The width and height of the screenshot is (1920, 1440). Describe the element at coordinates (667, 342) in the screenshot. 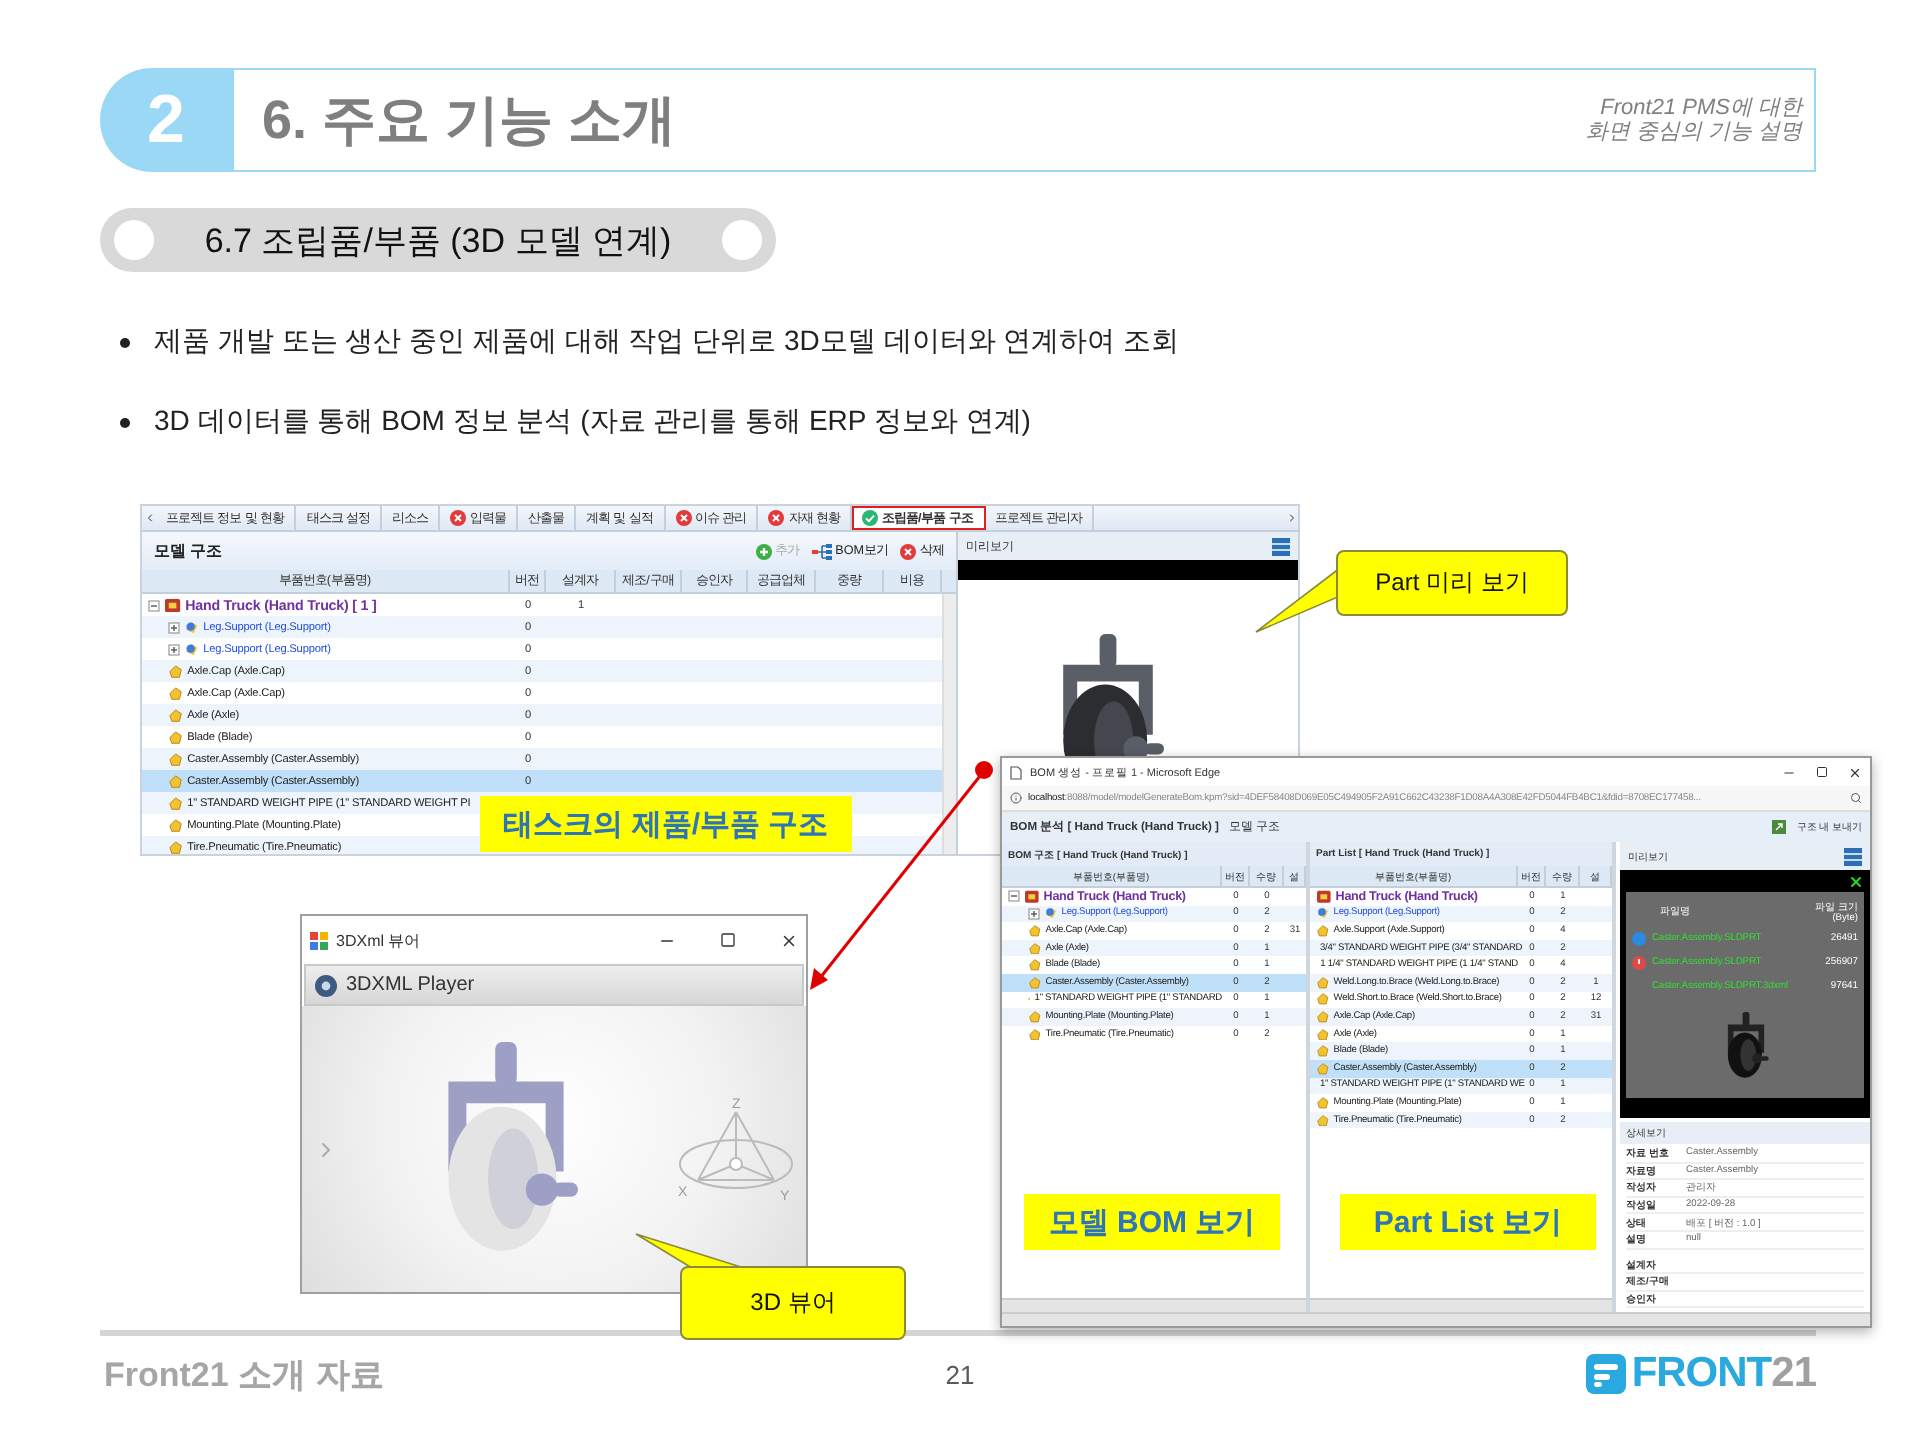

I see `bullet-text: 제품 개발 또는 생산 중인 제품에 대해 작업 단위로 3D모델 데이터와 연계하여 조회` at that location.